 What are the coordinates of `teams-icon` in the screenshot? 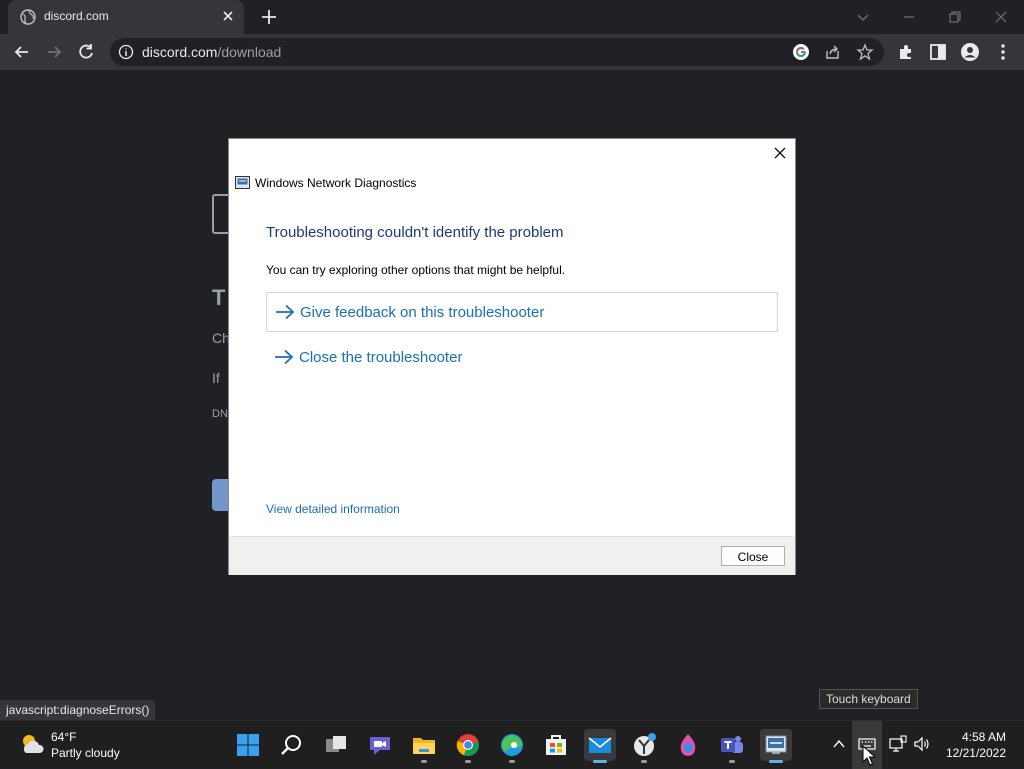 It's located at (732, 744).